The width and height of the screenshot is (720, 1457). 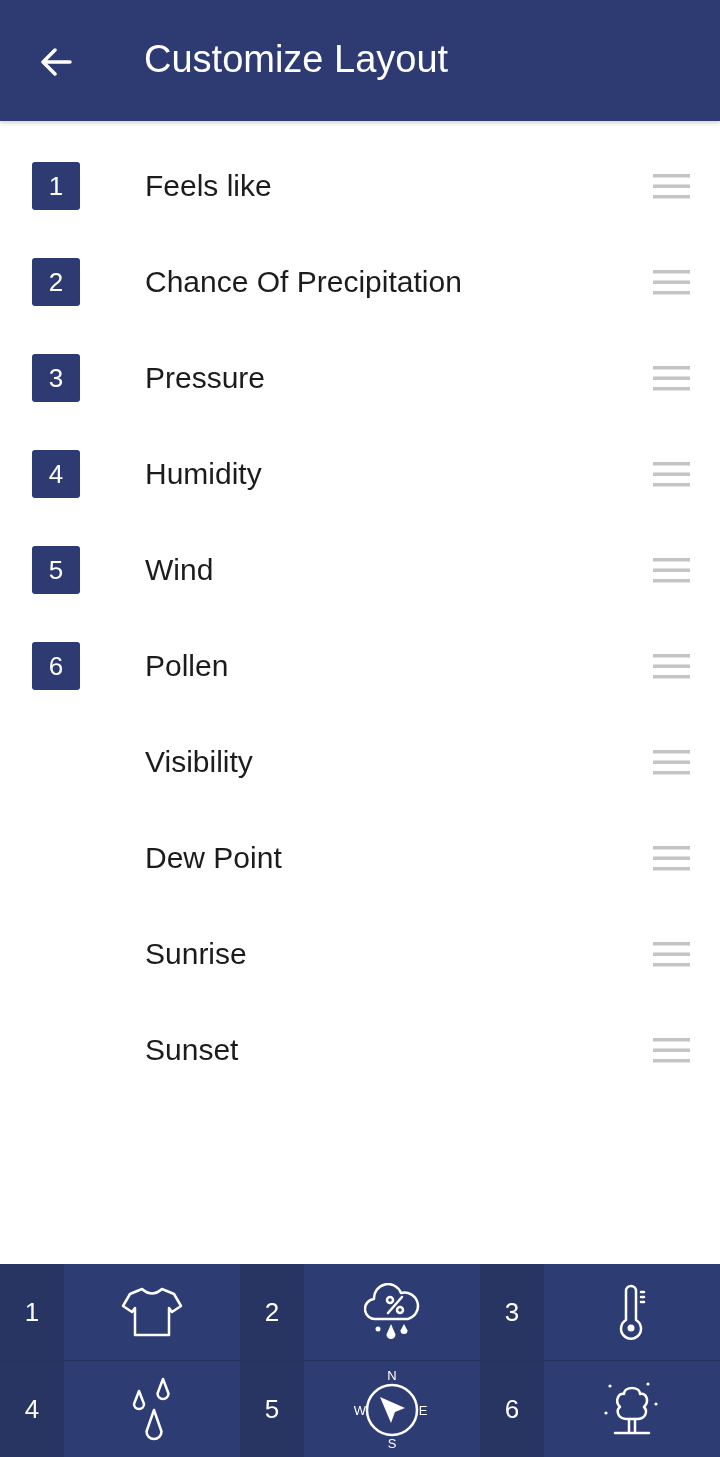 What do you see at coordinates (56, 282) in the screenshot?
I see `position-badge: 2` at bounding box center [56, 282].